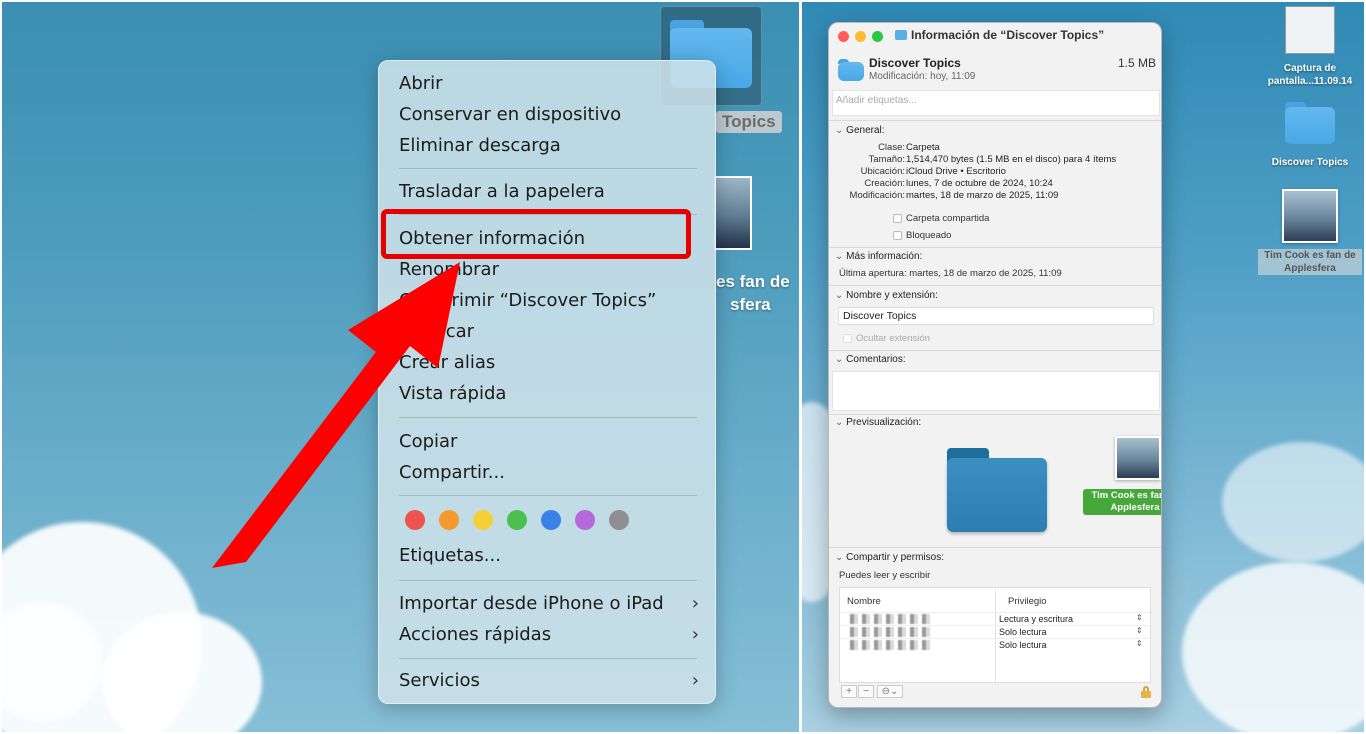  I want to click on section-preview-header: Previsualización:, so click(878, 422).